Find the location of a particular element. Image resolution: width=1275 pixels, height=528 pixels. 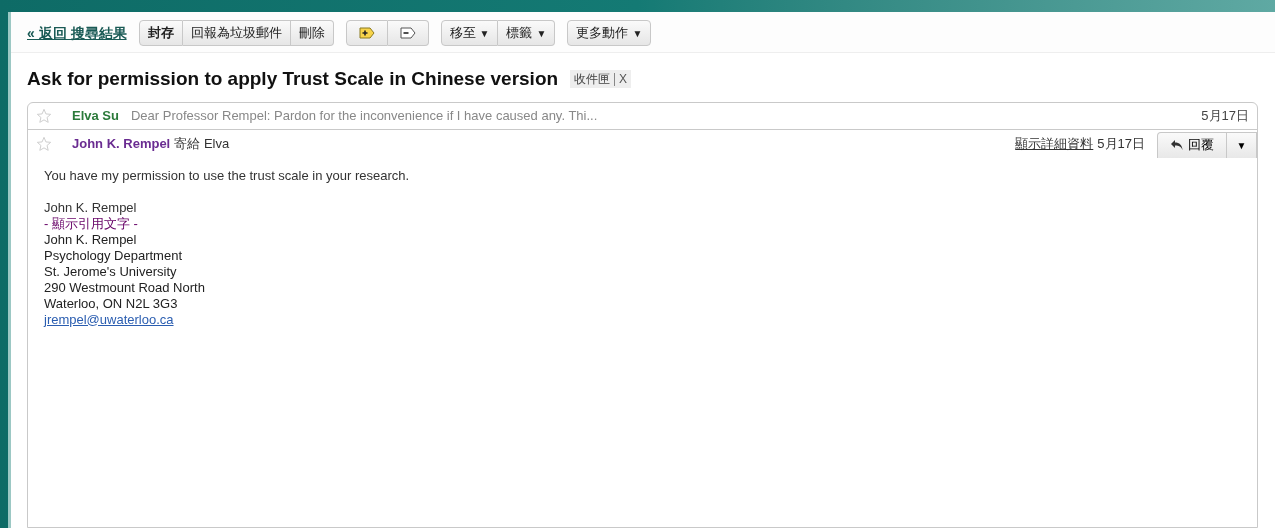

menu-button: 更多動作 ▼ is located at coordinates (609, 33).